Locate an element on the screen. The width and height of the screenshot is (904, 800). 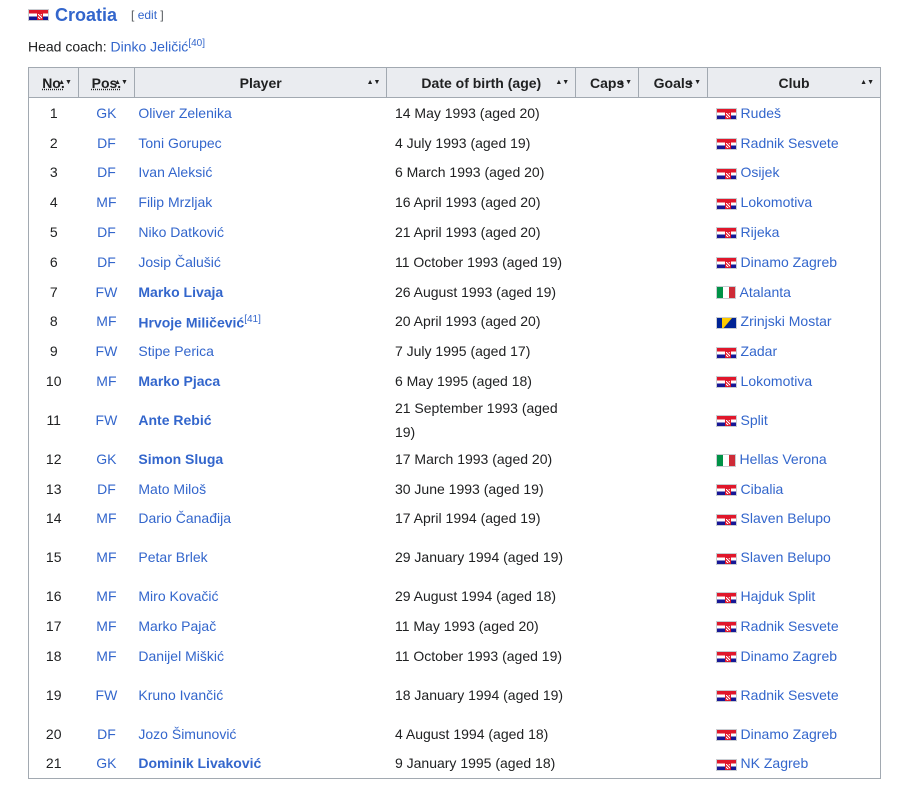
club-link: Hellas Verona is located at coordinates (783, 459).